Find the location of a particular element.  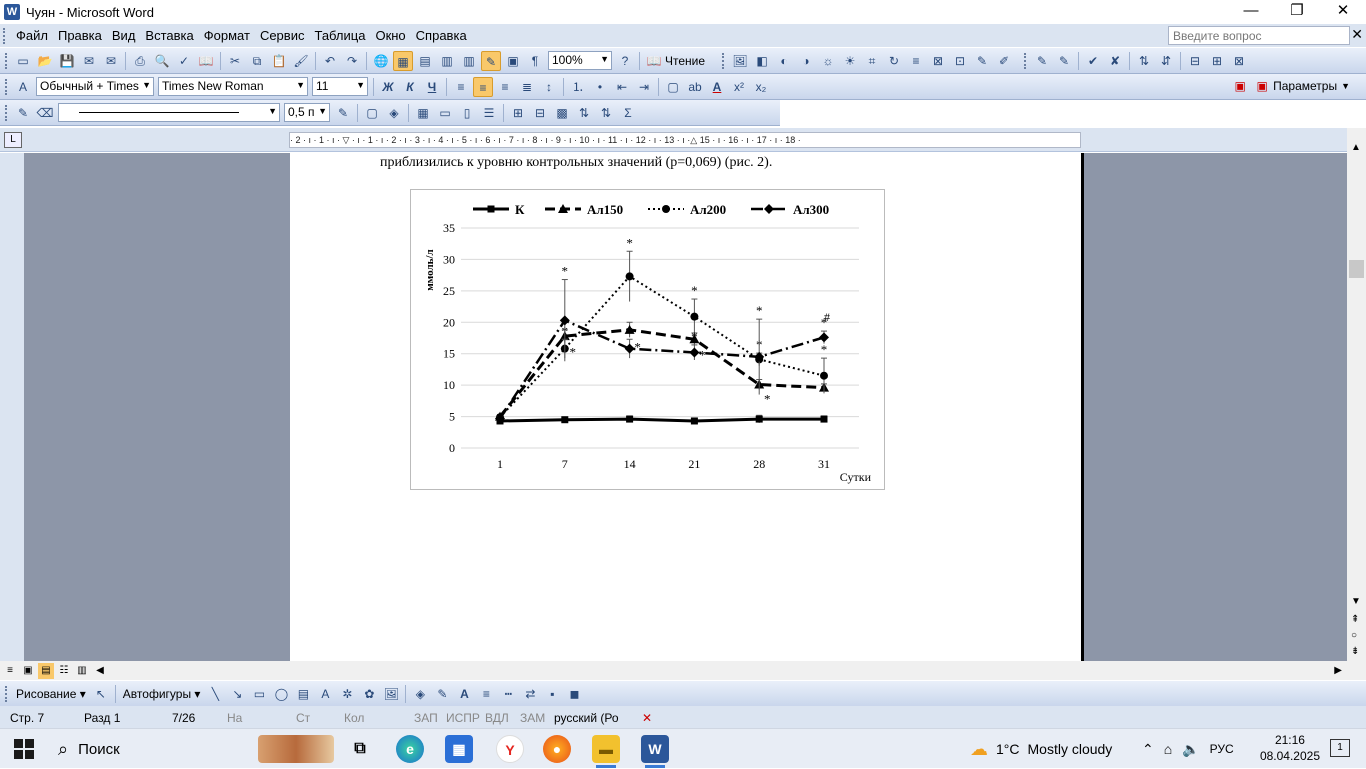

new-doc-icon: ▭ is located at coordinates (23, 61).